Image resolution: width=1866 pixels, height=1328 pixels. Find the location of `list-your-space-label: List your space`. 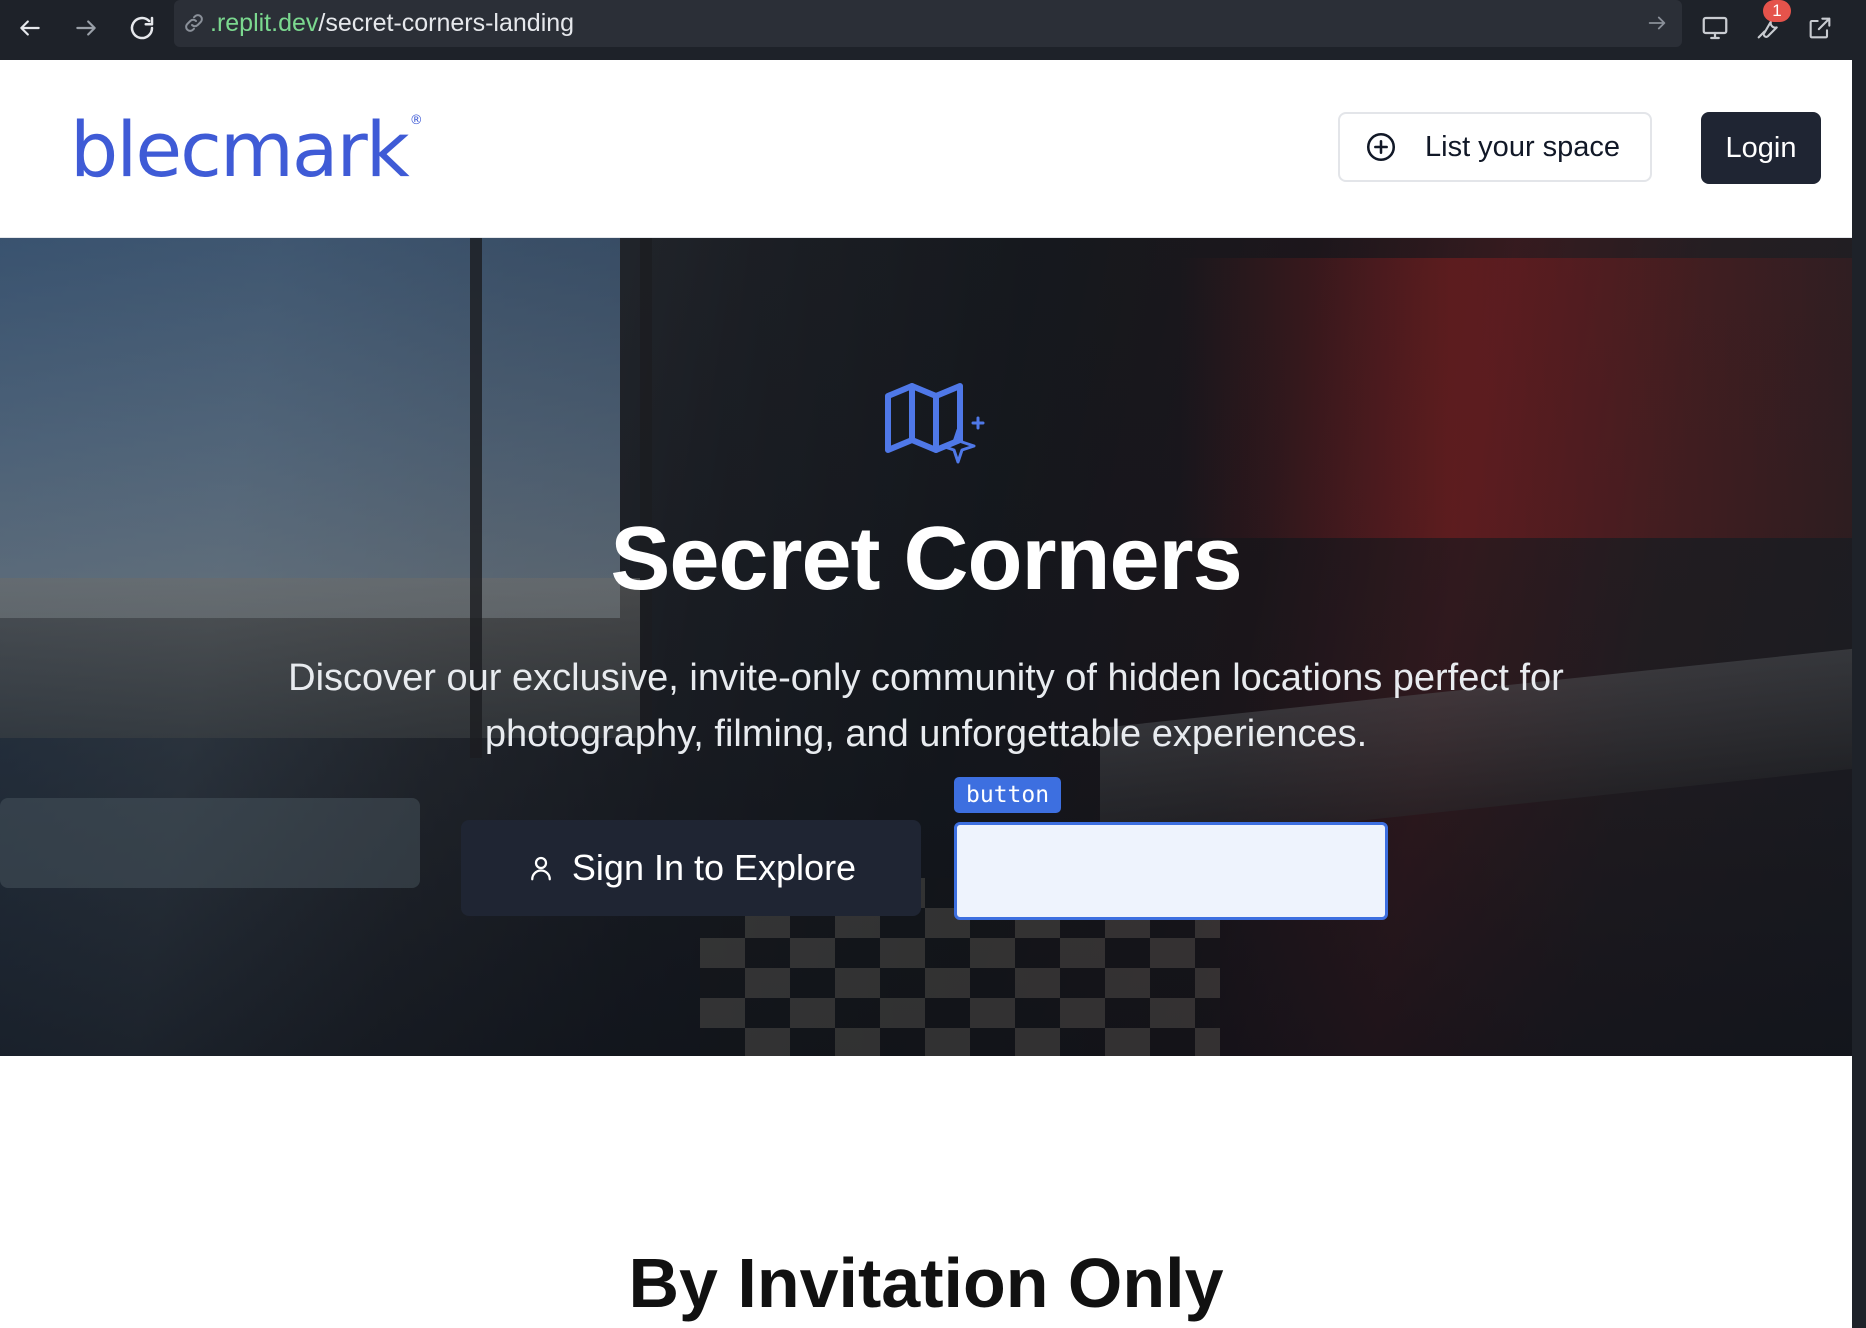

list-your-space-label: List your space is located at coordinates (1523, 146).